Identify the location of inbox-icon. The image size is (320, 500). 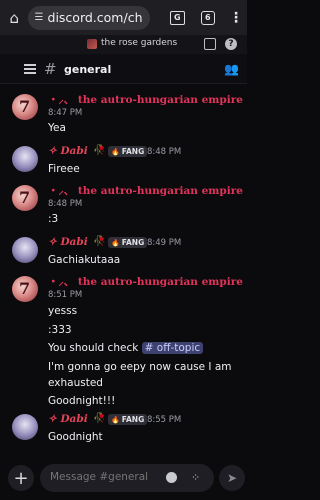
(210, 44).